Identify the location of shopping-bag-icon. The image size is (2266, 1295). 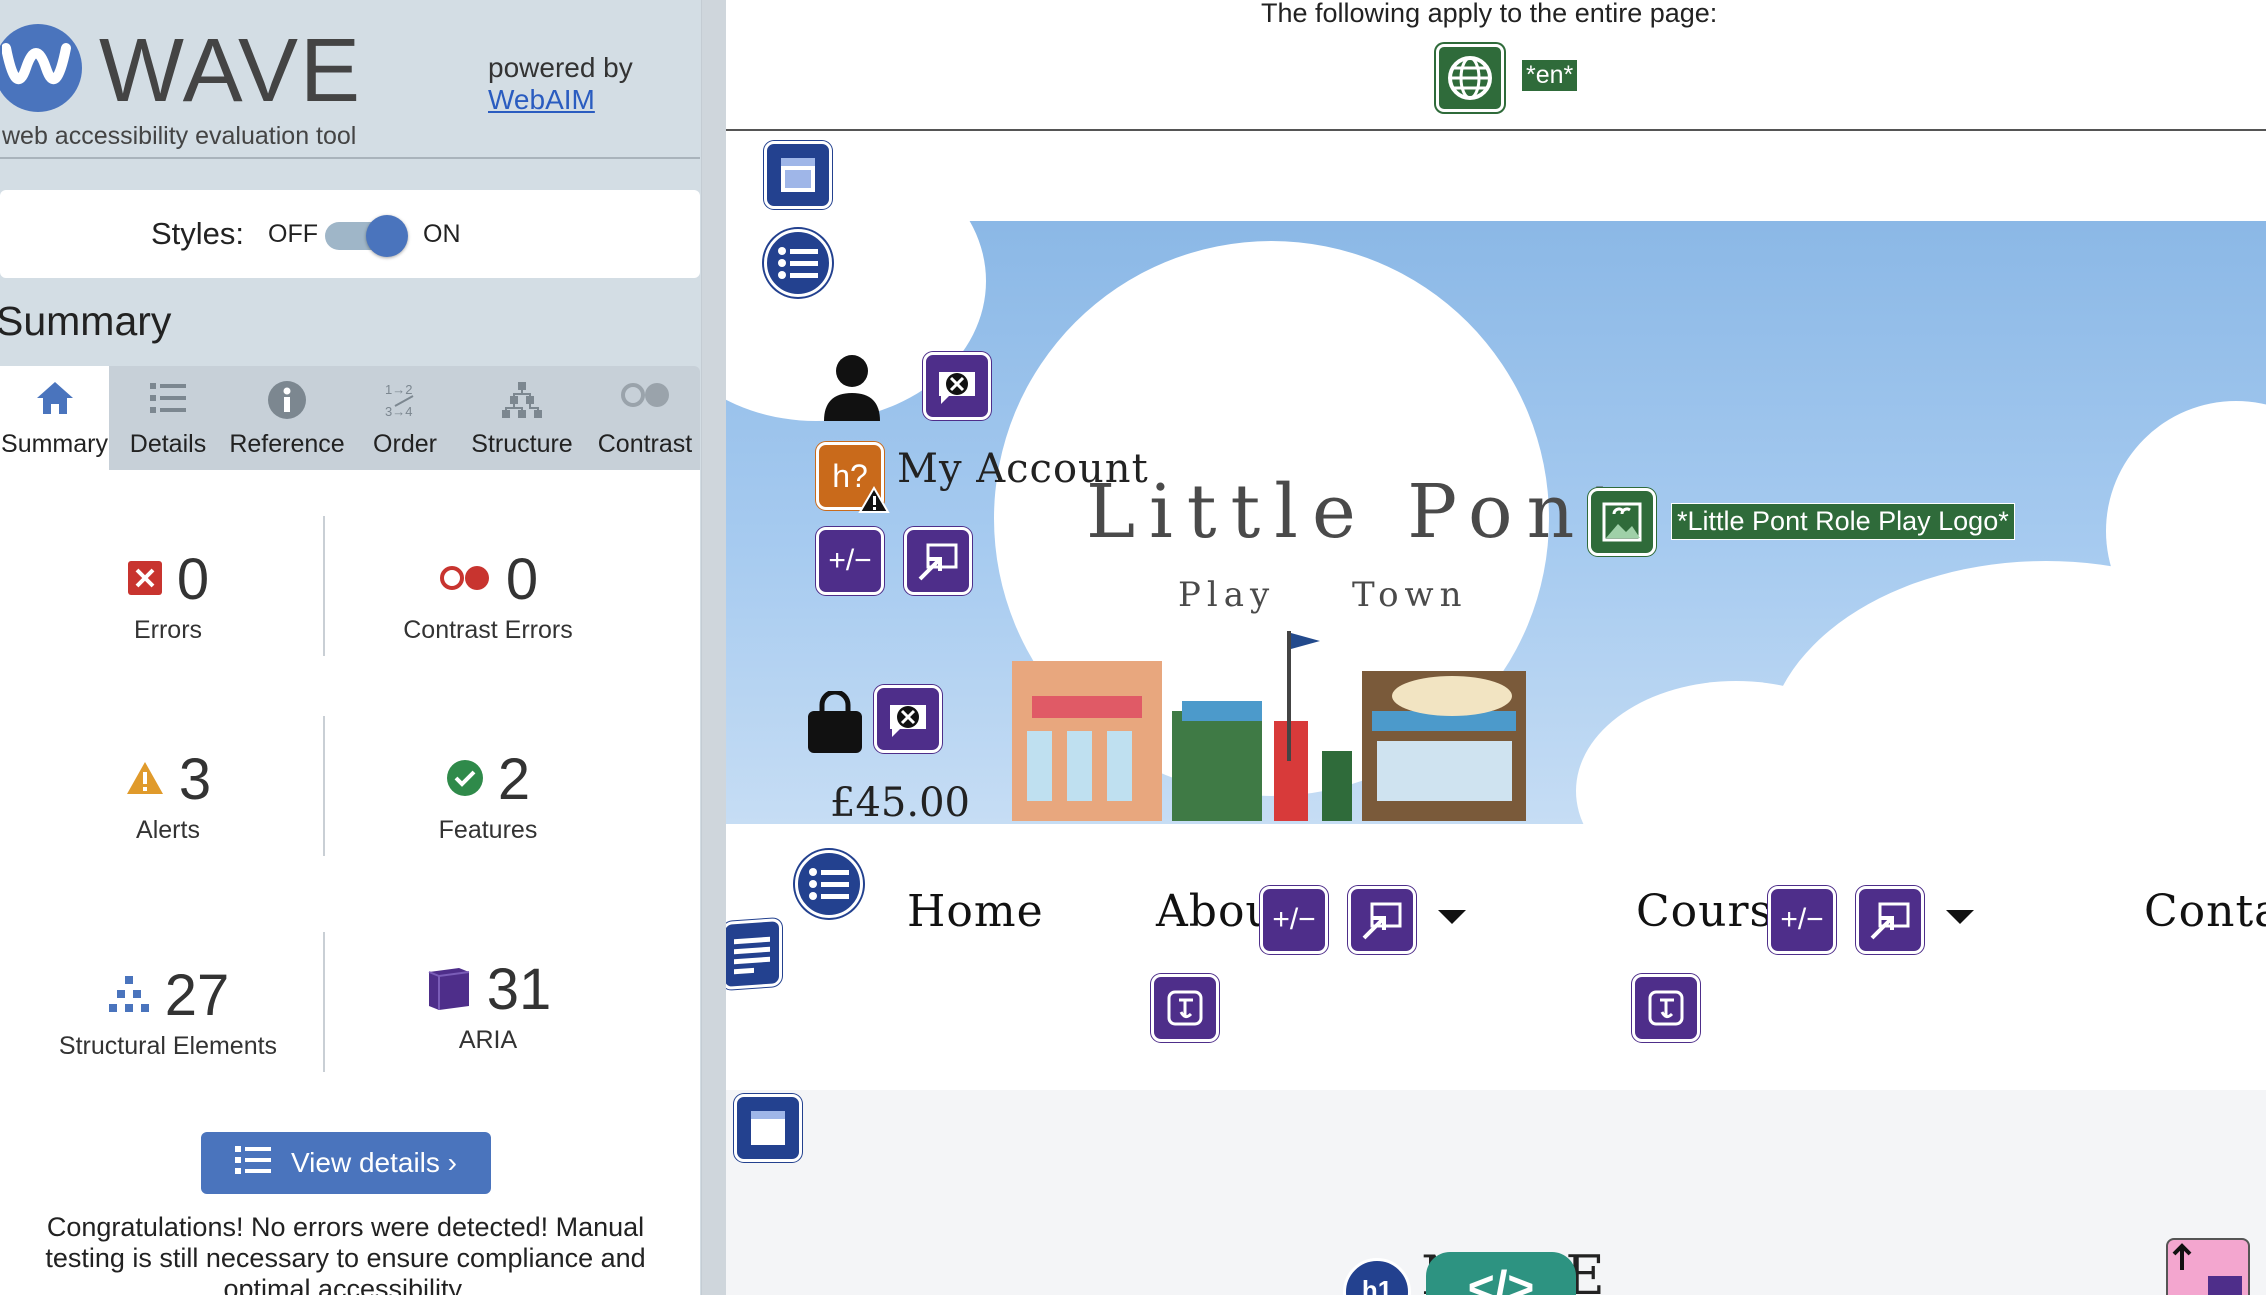
(835, 724).